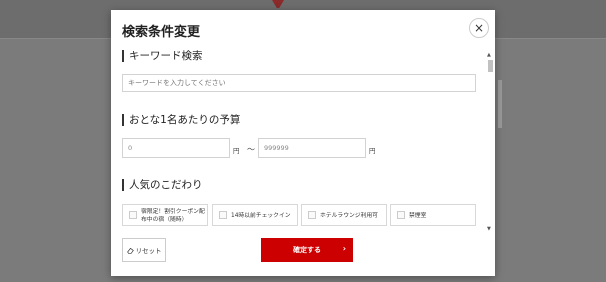 The width and height of the screenshot is (606, 282). What do you see at coordinates (433, 215) in the screenshot?
I see `option-non-smoking: 禁煙室` at bounding box center [433, 215].